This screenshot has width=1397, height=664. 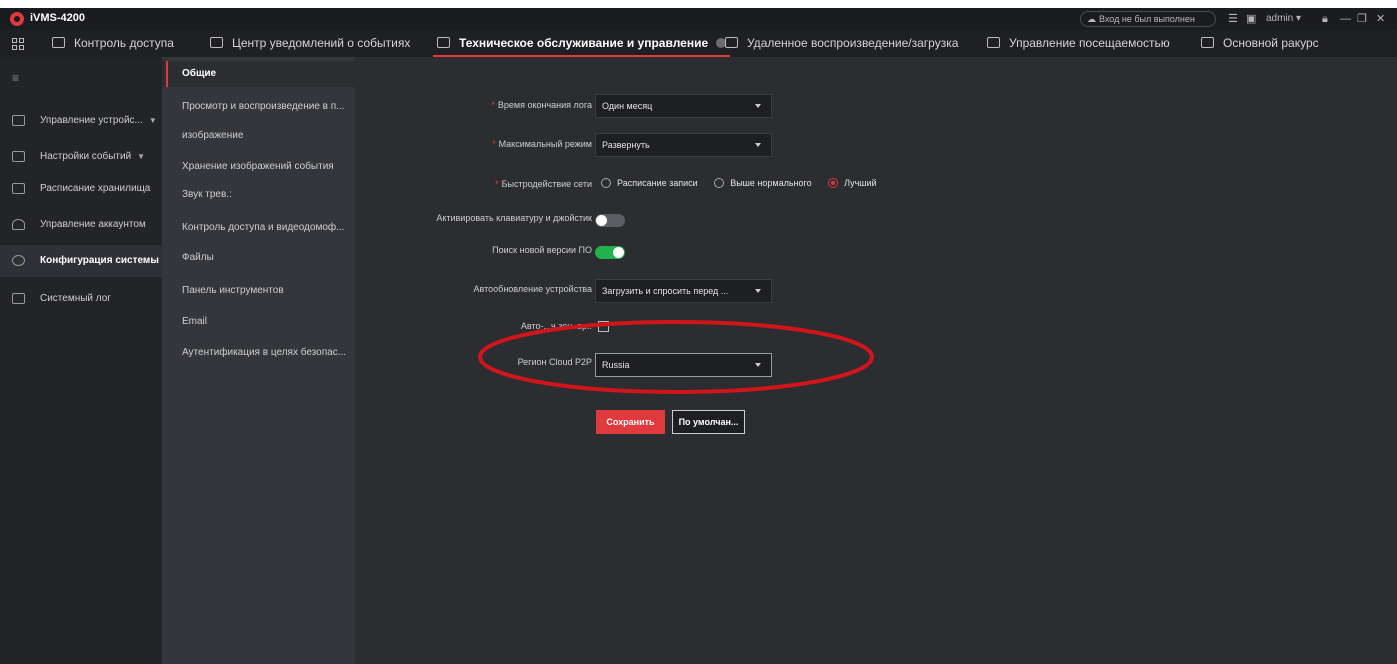 I want to click on nav-label: Системный лог, so click(x=75, y=298).